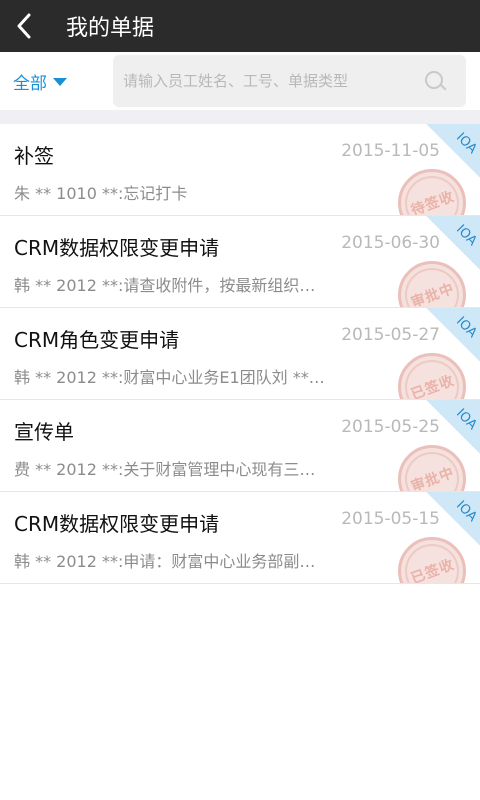 The image size is (480, 800). Describe the element at coordinates (432, 202) in the screenshot. I see `stamp-text: 待签收` at that location.